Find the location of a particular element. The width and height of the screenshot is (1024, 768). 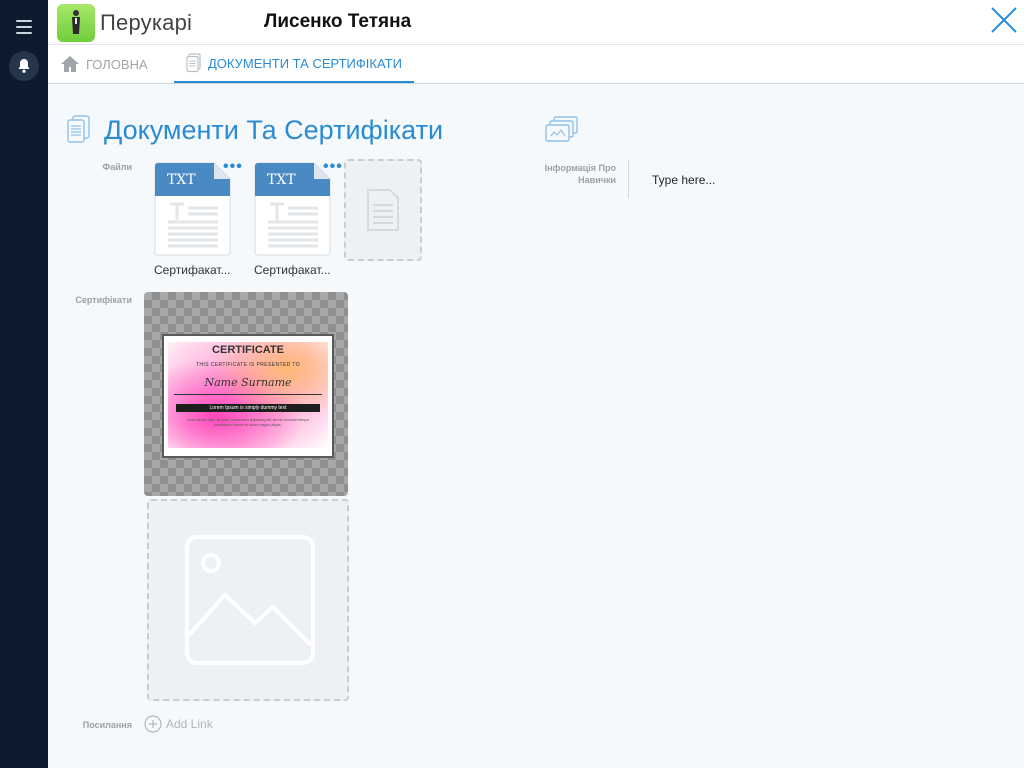

certificates-label: Сертифікати is located at coordinates (103, 300).